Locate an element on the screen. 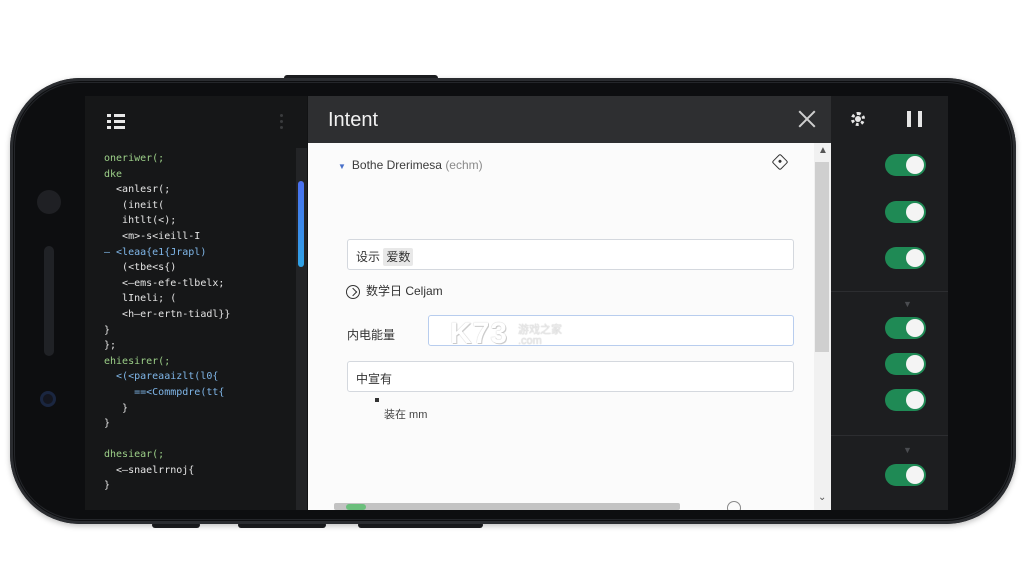 The height and width of the screenshot is (576, 1024). link-row: 数学日 Celjam is located at coordinates (394, 290).